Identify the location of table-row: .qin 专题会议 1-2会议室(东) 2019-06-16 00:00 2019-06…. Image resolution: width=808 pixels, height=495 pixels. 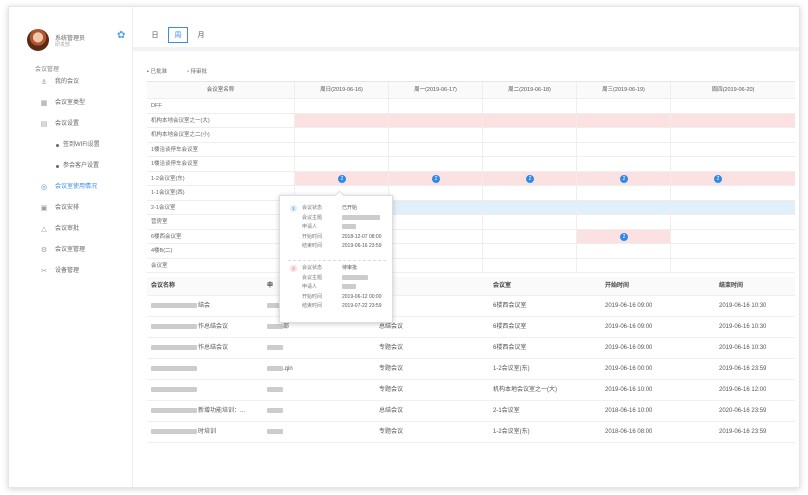
(471, 369).